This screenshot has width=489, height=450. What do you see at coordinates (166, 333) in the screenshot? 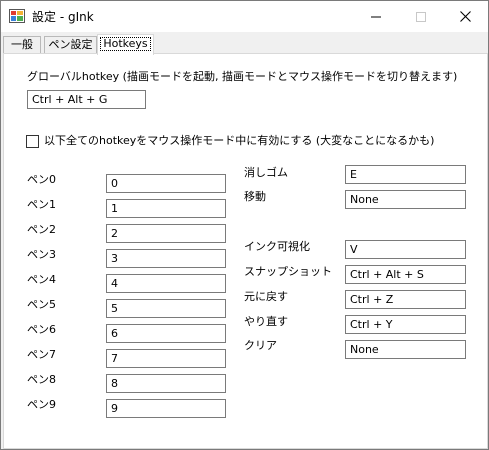
I see `pen-6-hotkey-field: 6` at bounding box center [166, 333].